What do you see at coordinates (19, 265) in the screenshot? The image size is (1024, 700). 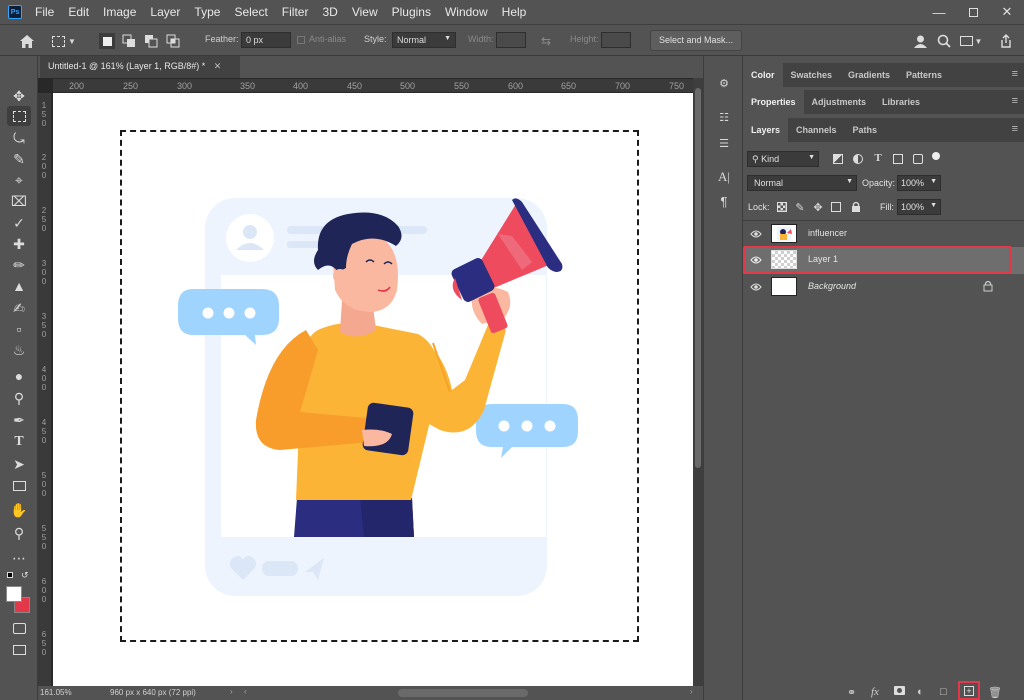 I see `brush-tool-icon: ✏` at bounding box center [19, 265].